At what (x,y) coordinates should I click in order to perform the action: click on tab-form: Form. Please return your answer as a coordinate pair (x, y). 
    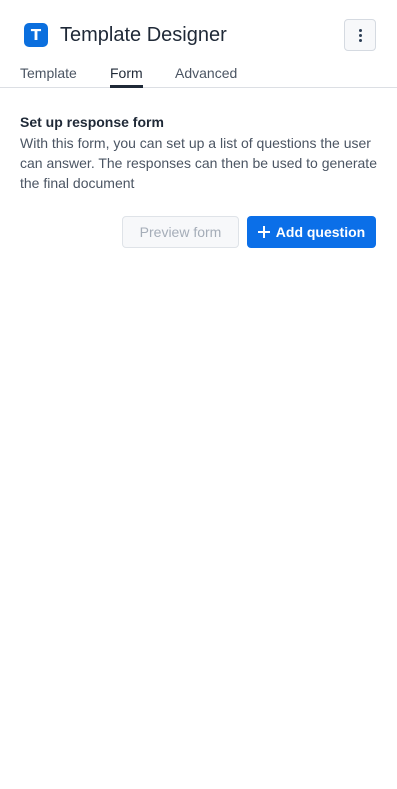
    Looking at the image, I should click on (126, 76).